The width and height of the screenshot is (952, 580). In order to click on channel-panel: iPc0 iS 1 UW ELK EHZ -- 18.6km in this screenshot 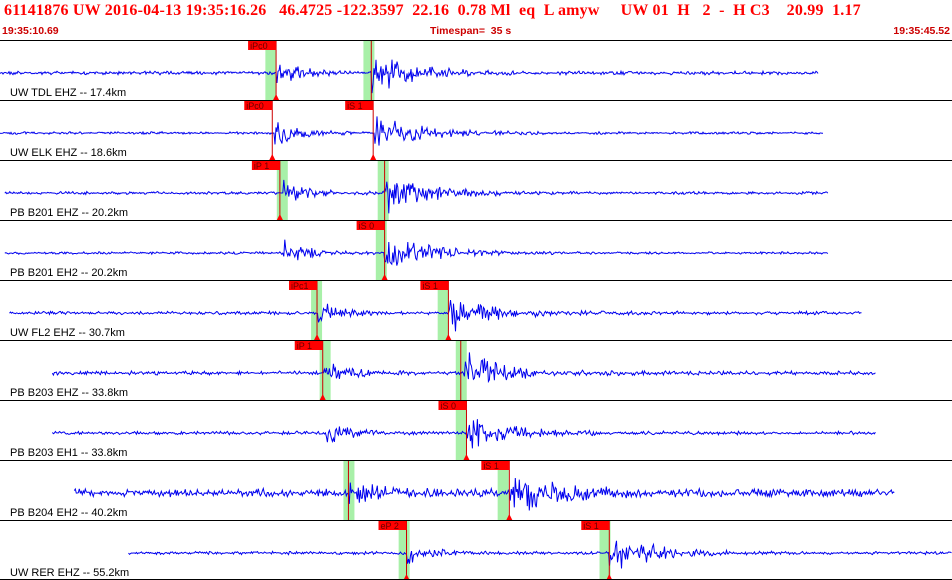, I will do `click(476, 130)`.